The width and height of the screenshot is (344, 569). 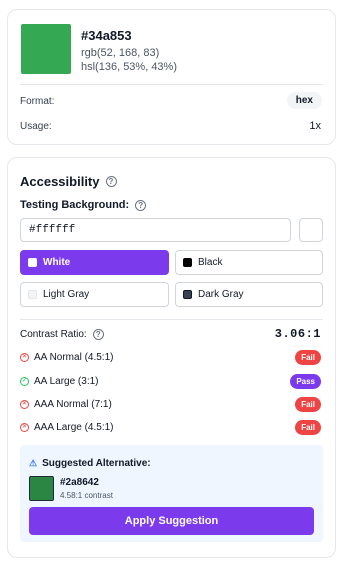 What do you see at coordinates (210, 262) in the screenshot?
I see `bg-option-label: Black` at bounding box center [210, 262].